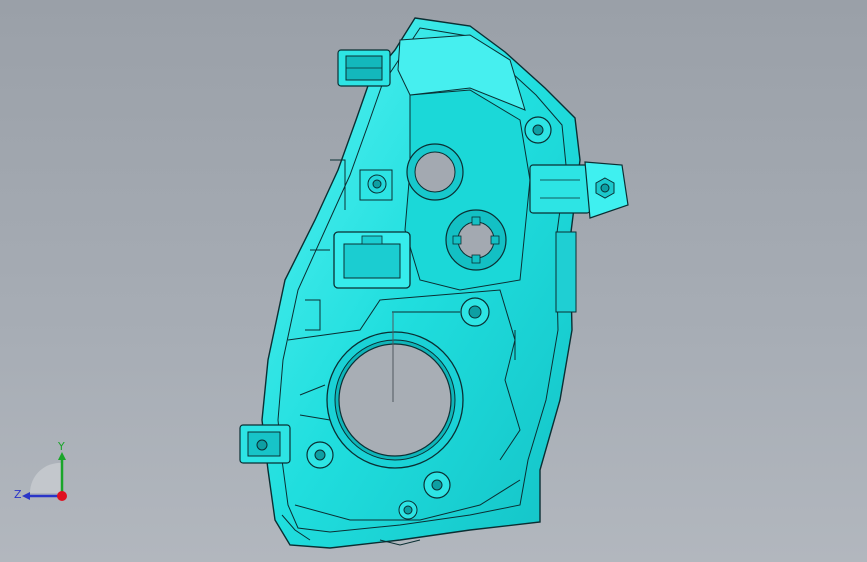 The image size is (867, 562). I want to click on bracket-top-left, so click(364, 68).